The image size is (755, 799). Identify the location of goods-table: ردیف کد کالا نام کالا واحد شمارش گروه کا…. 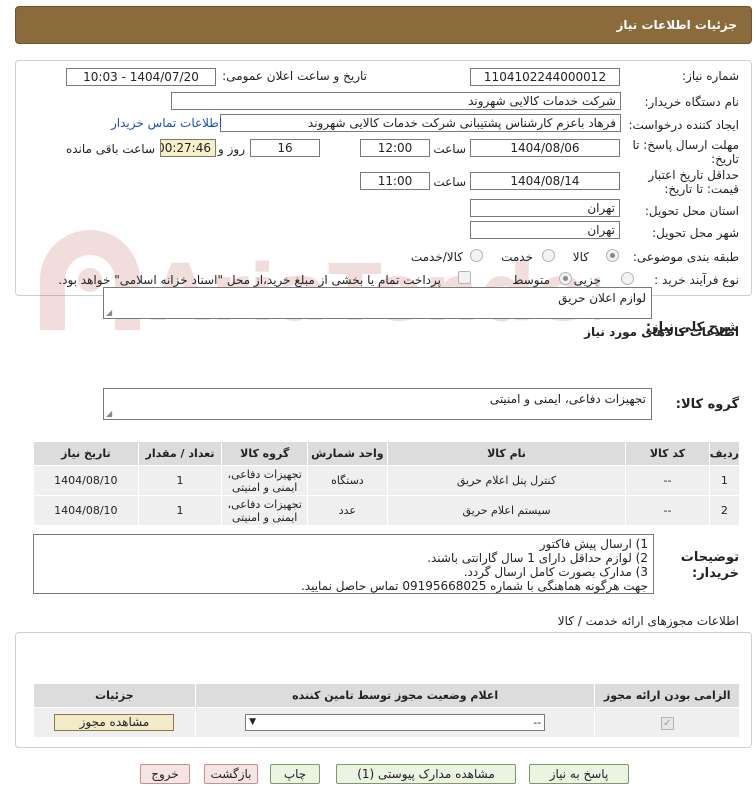
(387, 483).